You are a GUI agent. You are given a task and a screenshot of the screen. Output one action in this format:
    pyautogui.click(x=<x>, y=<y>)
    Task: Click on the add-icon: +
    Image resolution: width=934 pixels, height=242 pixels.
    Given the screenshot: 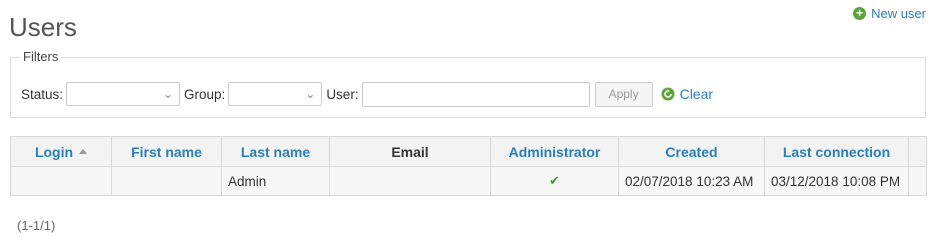 What is the action you would take?
    pyautogui.click(x=860, y=13)
    